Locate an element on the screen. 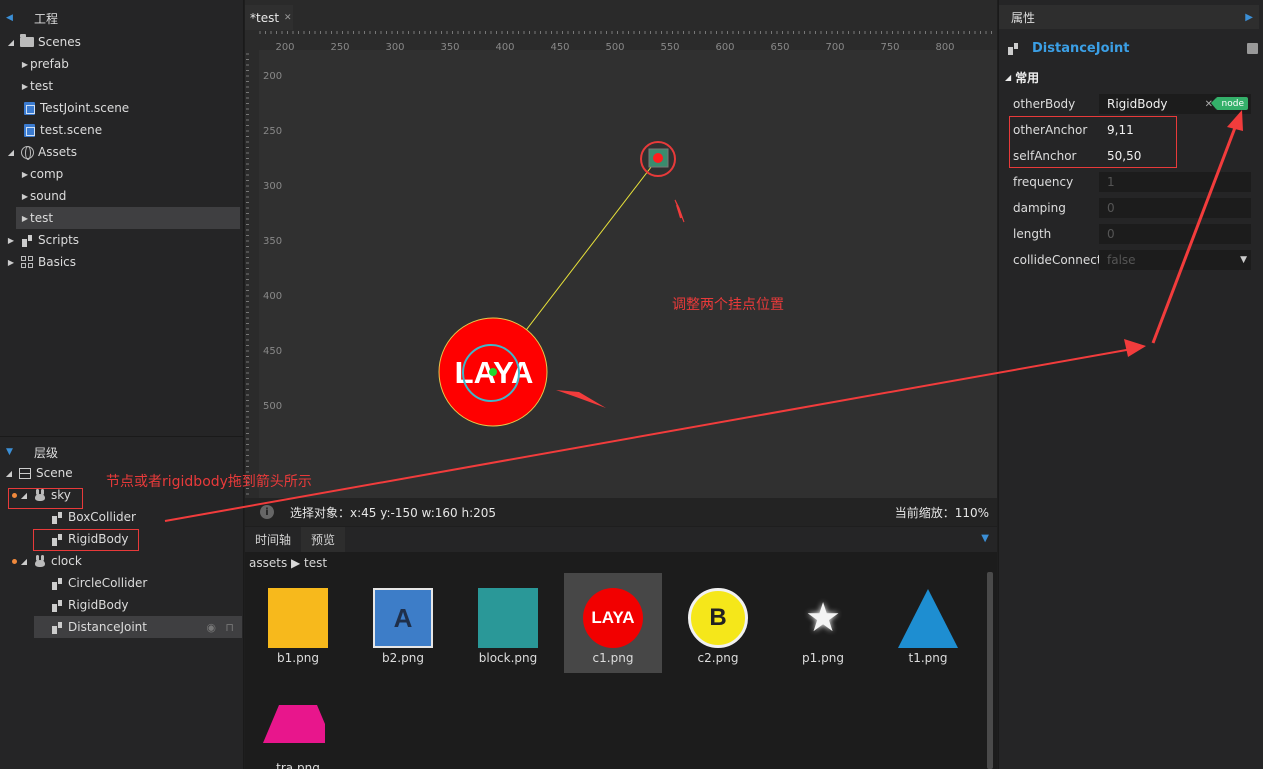  tree-item-label: TestJoint.scene is located at coordinates (85, 108).